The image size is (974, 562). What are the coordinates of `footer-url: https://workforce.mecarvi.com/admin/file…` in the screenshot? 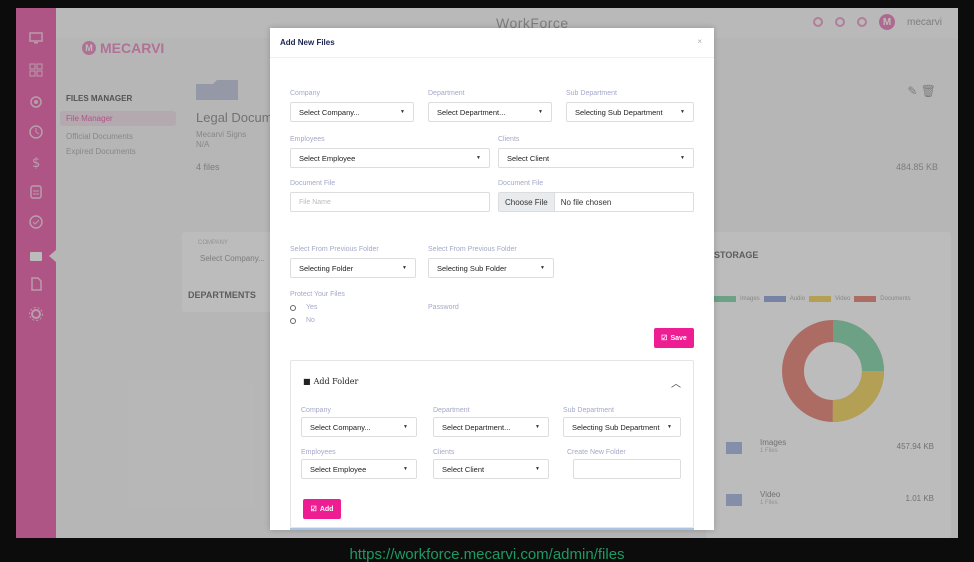 It's located at (487, 554).